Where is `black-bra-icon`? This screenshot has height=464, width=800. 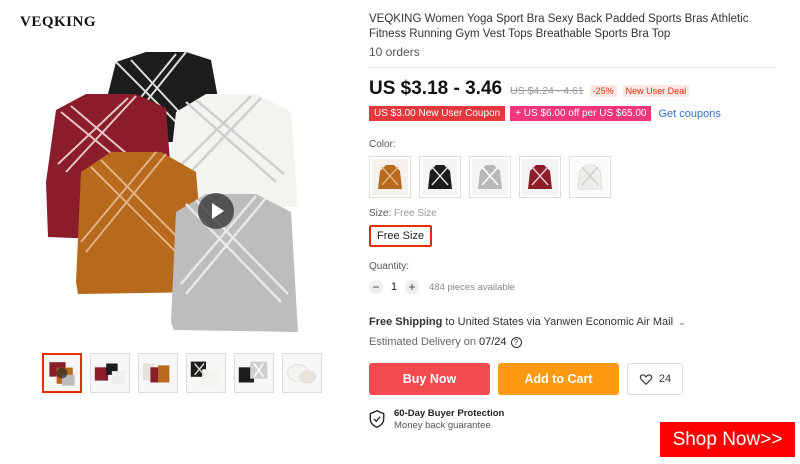 black-bra-icon is located at coordinates (440, 177).